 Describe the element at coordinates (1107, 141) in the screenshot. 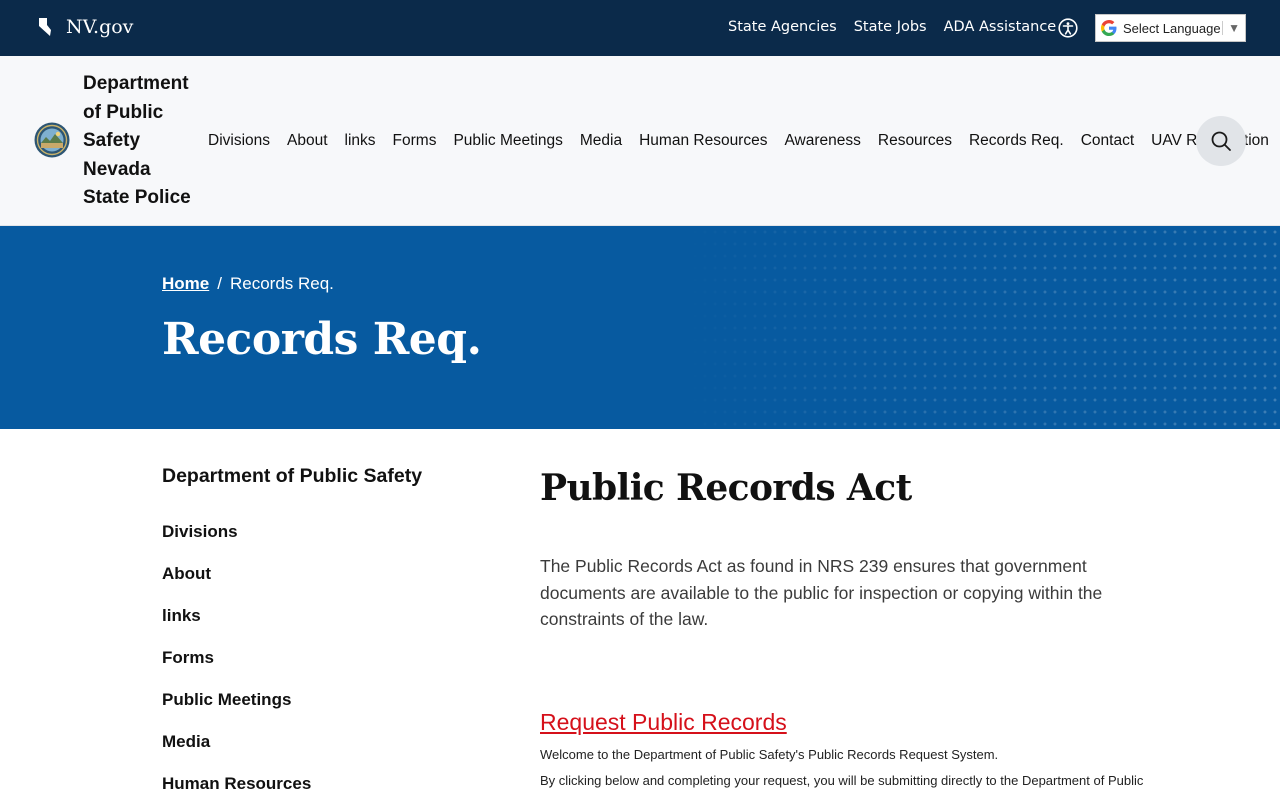

I see `nav-item-contact: Contact` at that location.